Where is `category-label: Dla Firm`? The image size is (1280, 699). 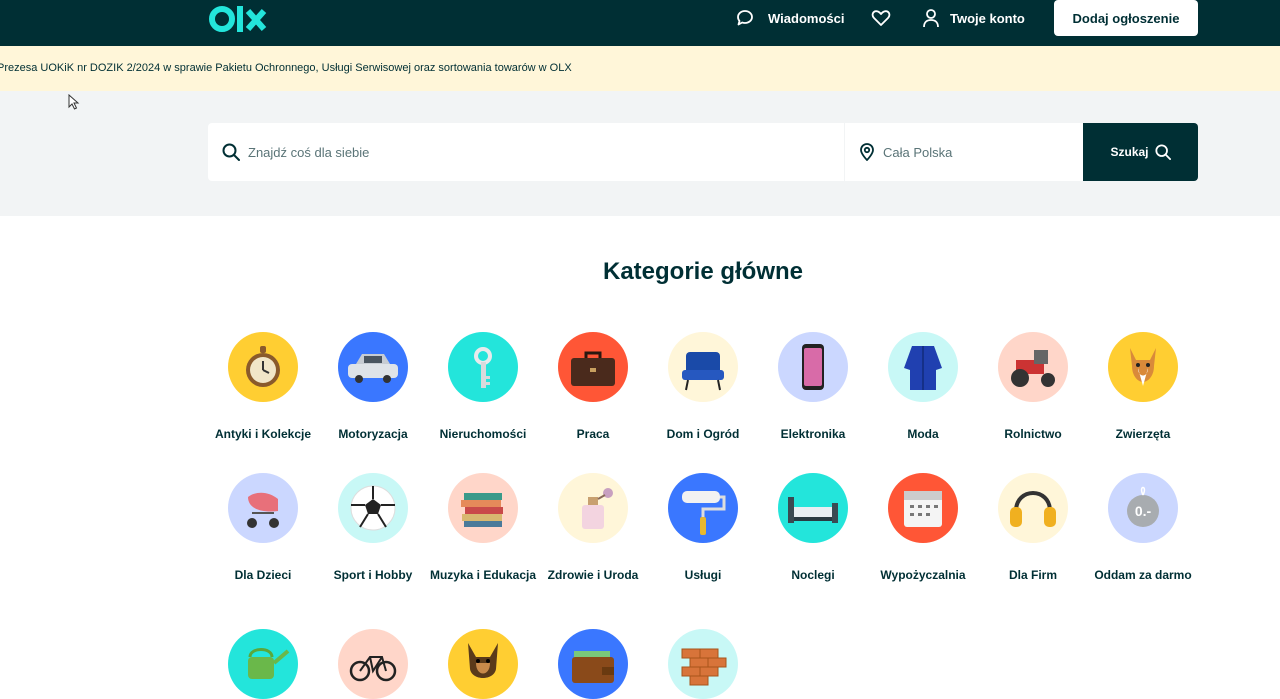 category-label: Dla Firm is located at coordinates (1032, 575).